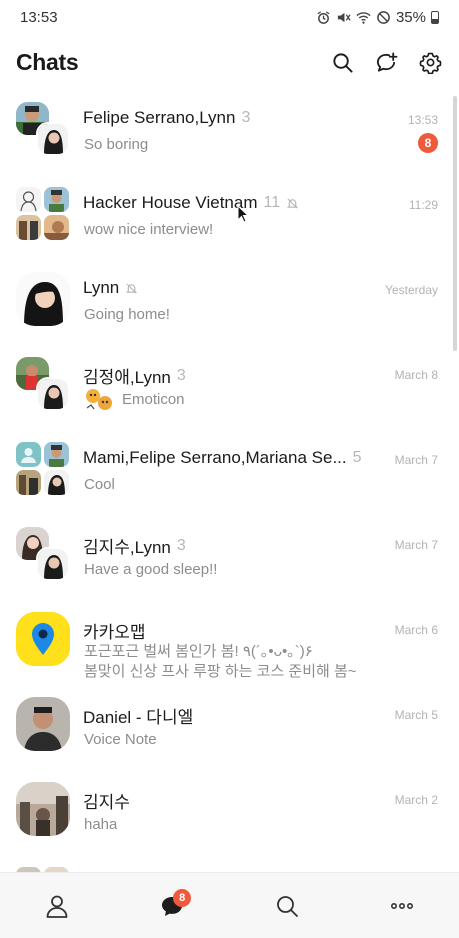  I want to click on last-message-line: 포근포근 벌써 봄인가 봄! ٩(´｡•ᴗ•｡`)۶, so click(198, 651).